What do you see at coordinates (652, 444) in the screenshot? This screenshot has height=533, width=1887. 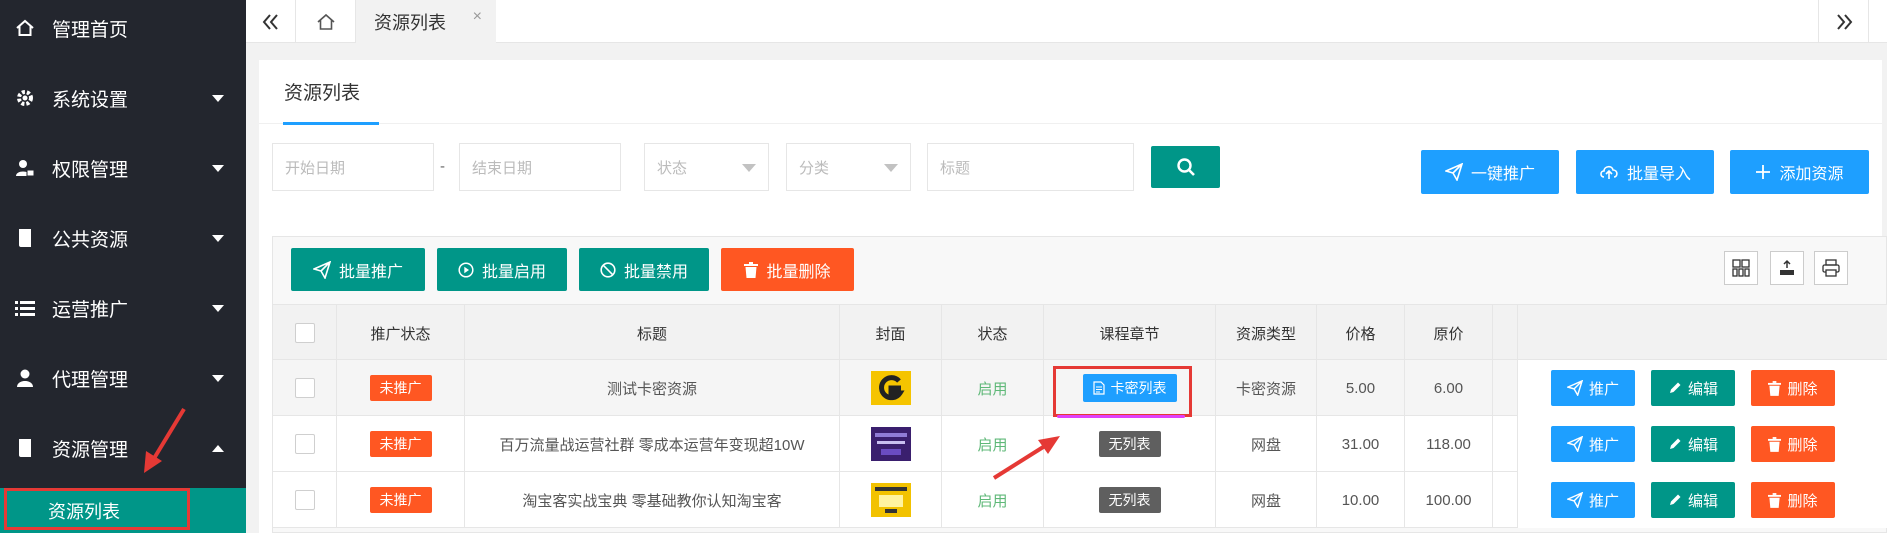 I see `title-cell: 百万流量战运营社群 零成本运营年变现超10W` at bounding box center [652, 444].